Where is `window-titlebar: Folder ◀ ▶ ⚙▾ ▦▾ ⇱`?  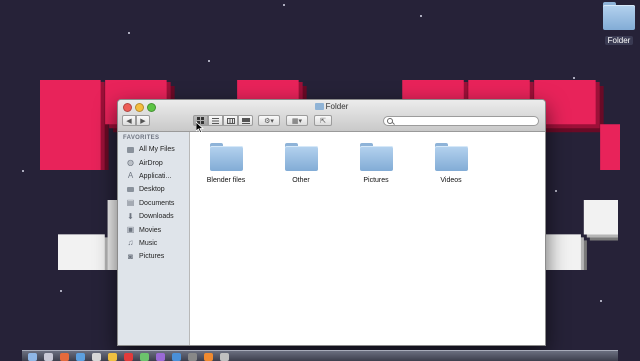
window-titlebar: Folder ◀ ▶ ⚙▾ ▦▾ ⇱ is located at coordinates (331, 116).